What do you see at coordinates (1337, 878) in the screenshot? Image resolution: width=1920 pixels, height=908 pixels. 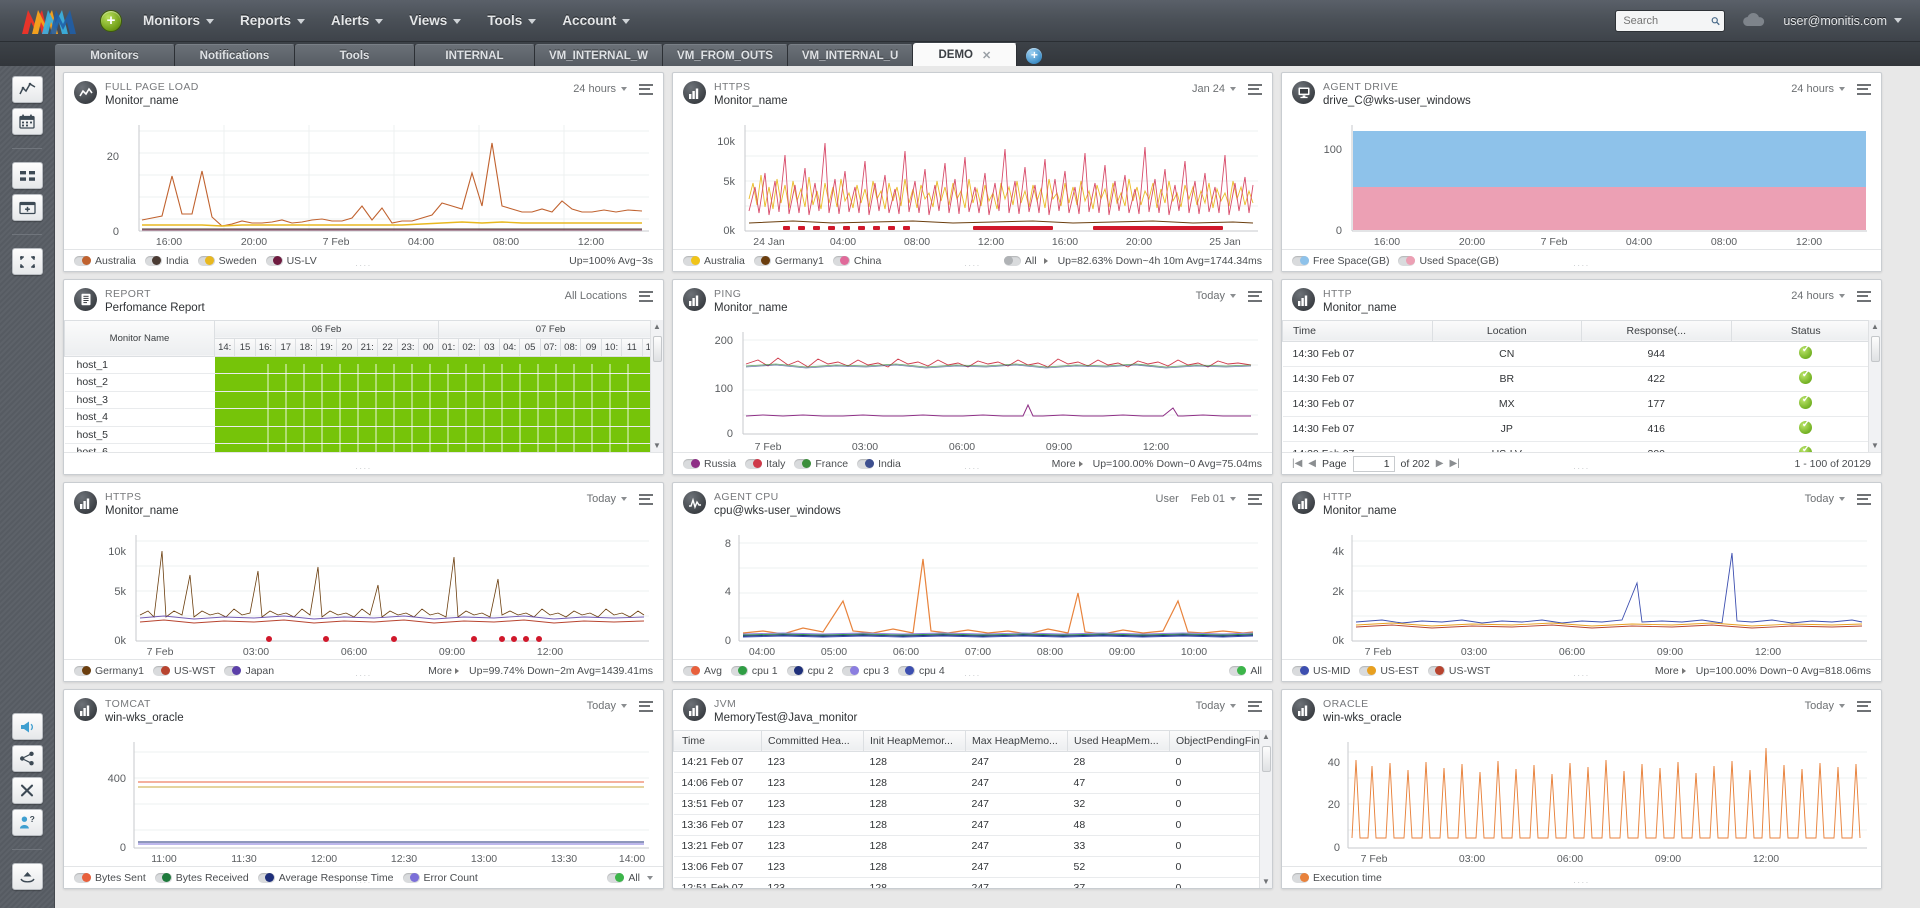 I see `legend-item-execution-time: Execution time` at bounding box center [1337, 878].